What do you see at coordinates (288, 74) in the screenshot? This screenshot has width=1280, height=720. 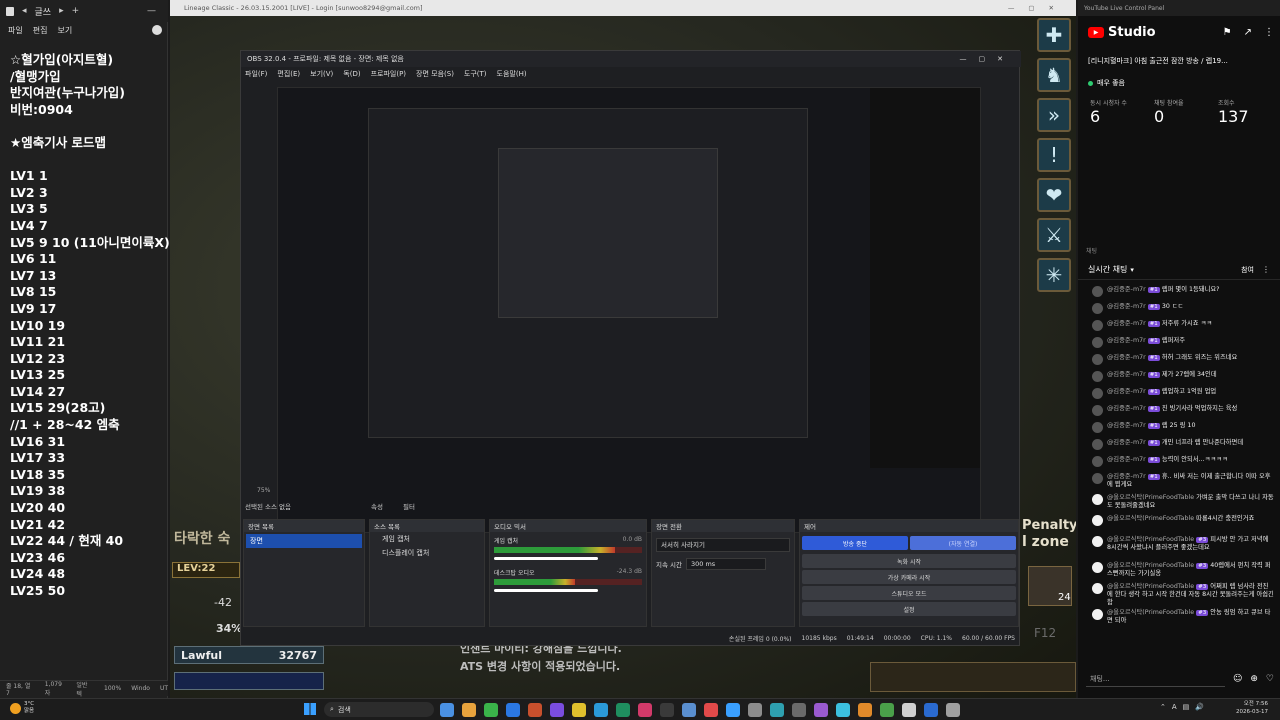 I see `obs-menu-edit: 편집(E)` at bounding box center [288, 74].